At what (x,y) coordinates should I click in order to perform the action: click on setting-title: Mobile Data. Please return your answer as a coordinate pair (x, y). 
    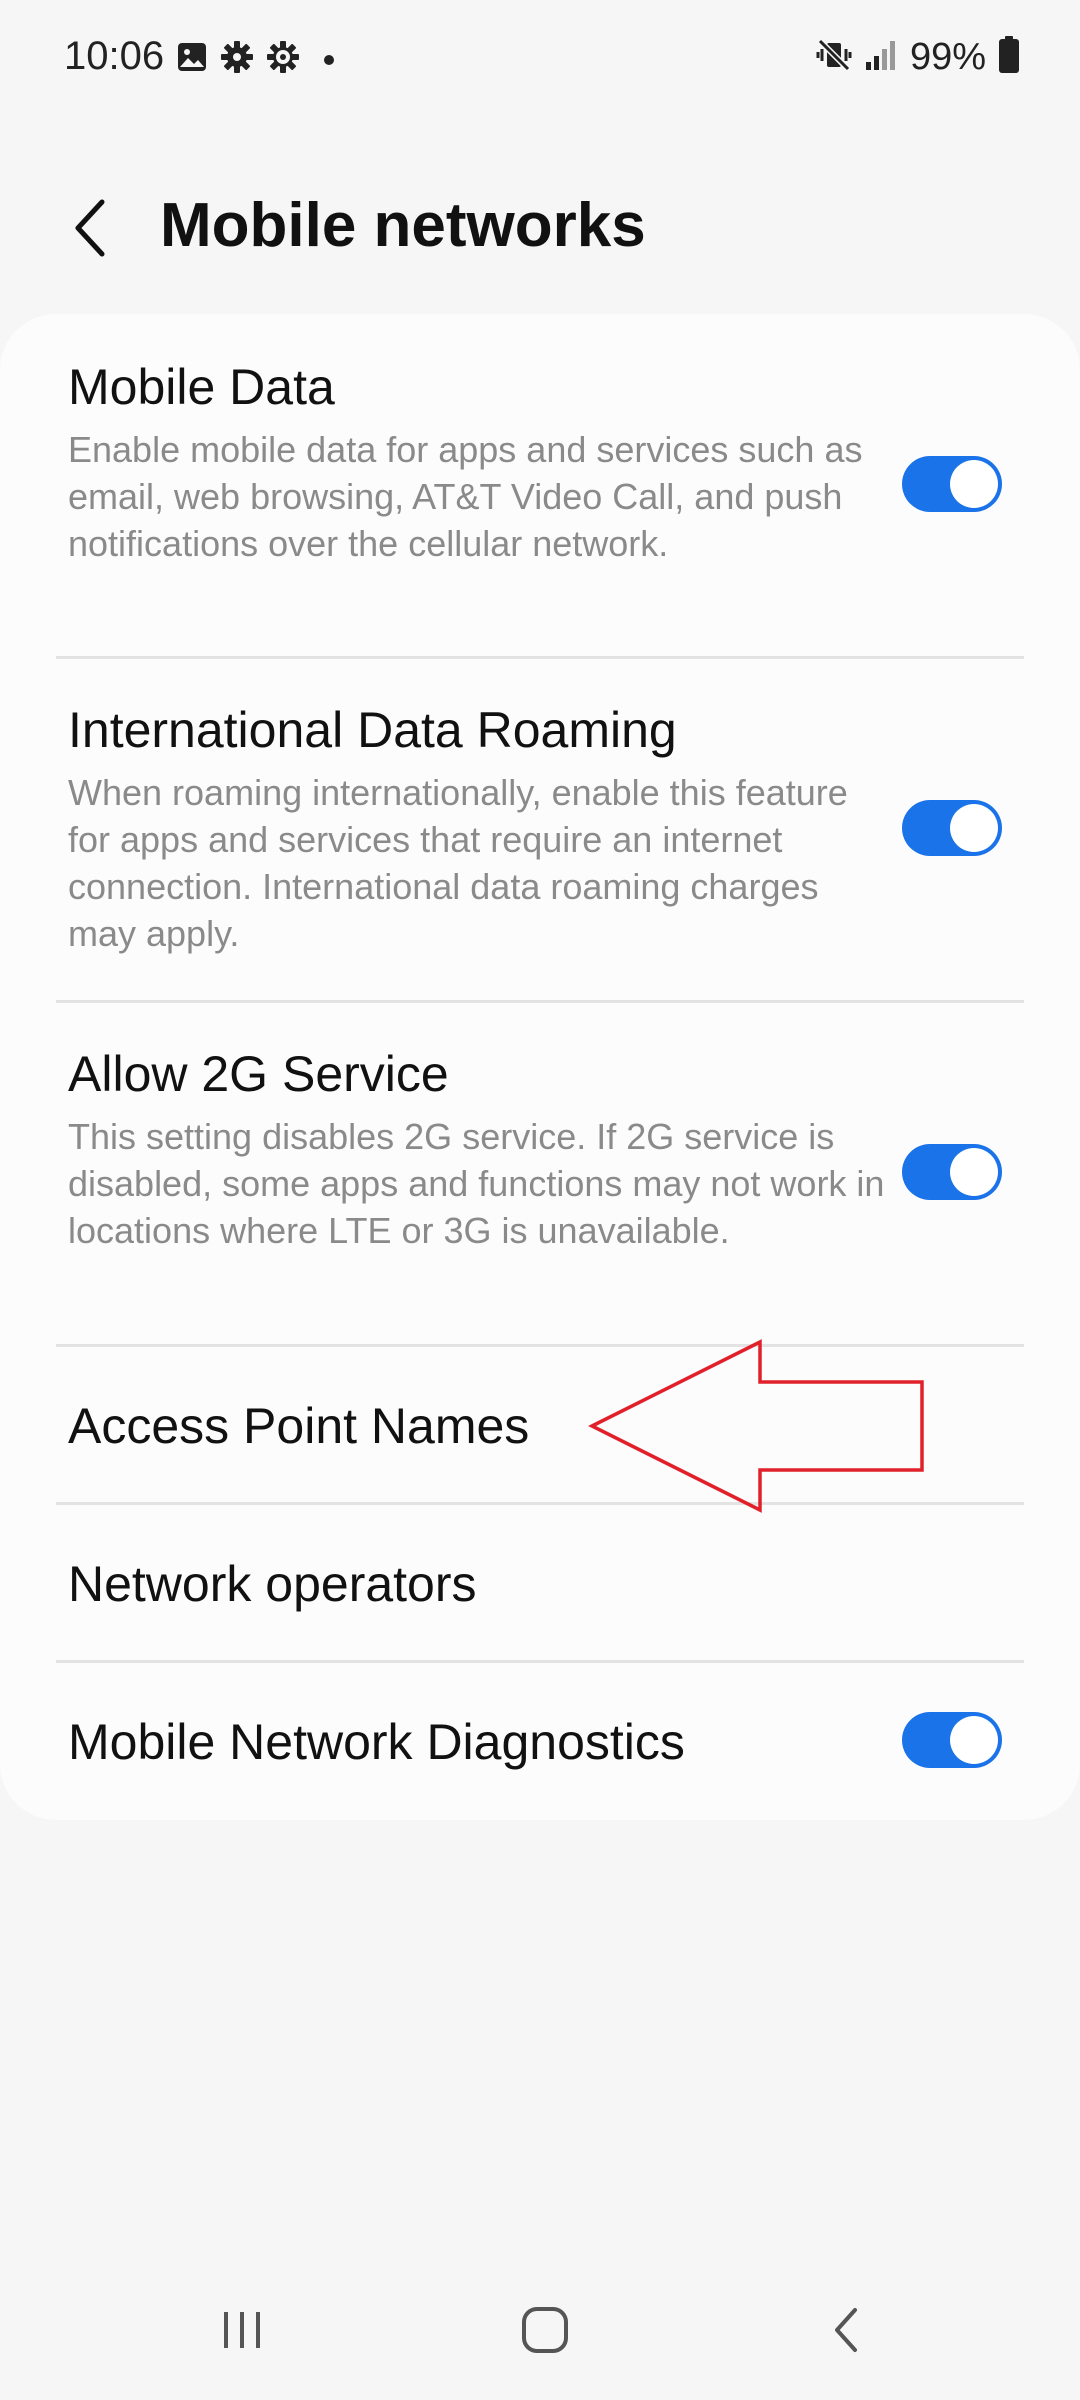
    Looking at the image, I should click on (201, 387).